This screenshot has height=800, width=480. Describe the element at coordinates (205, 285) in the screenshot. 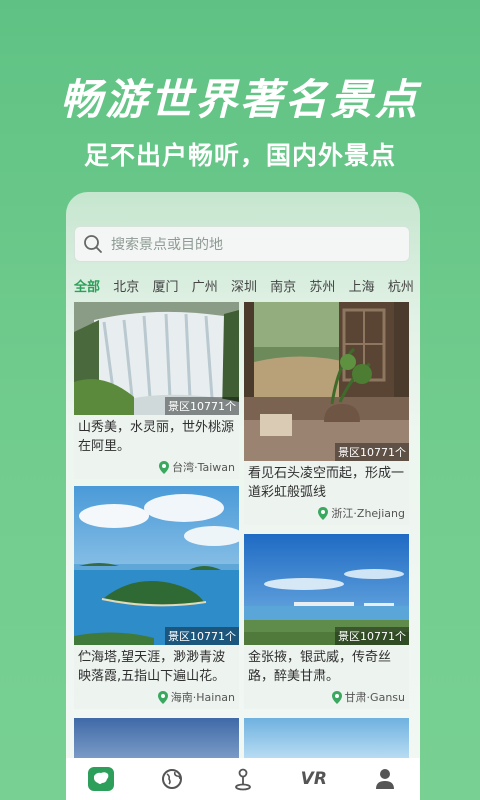

I see `city-tab-guangzhou: 广州` at that location.